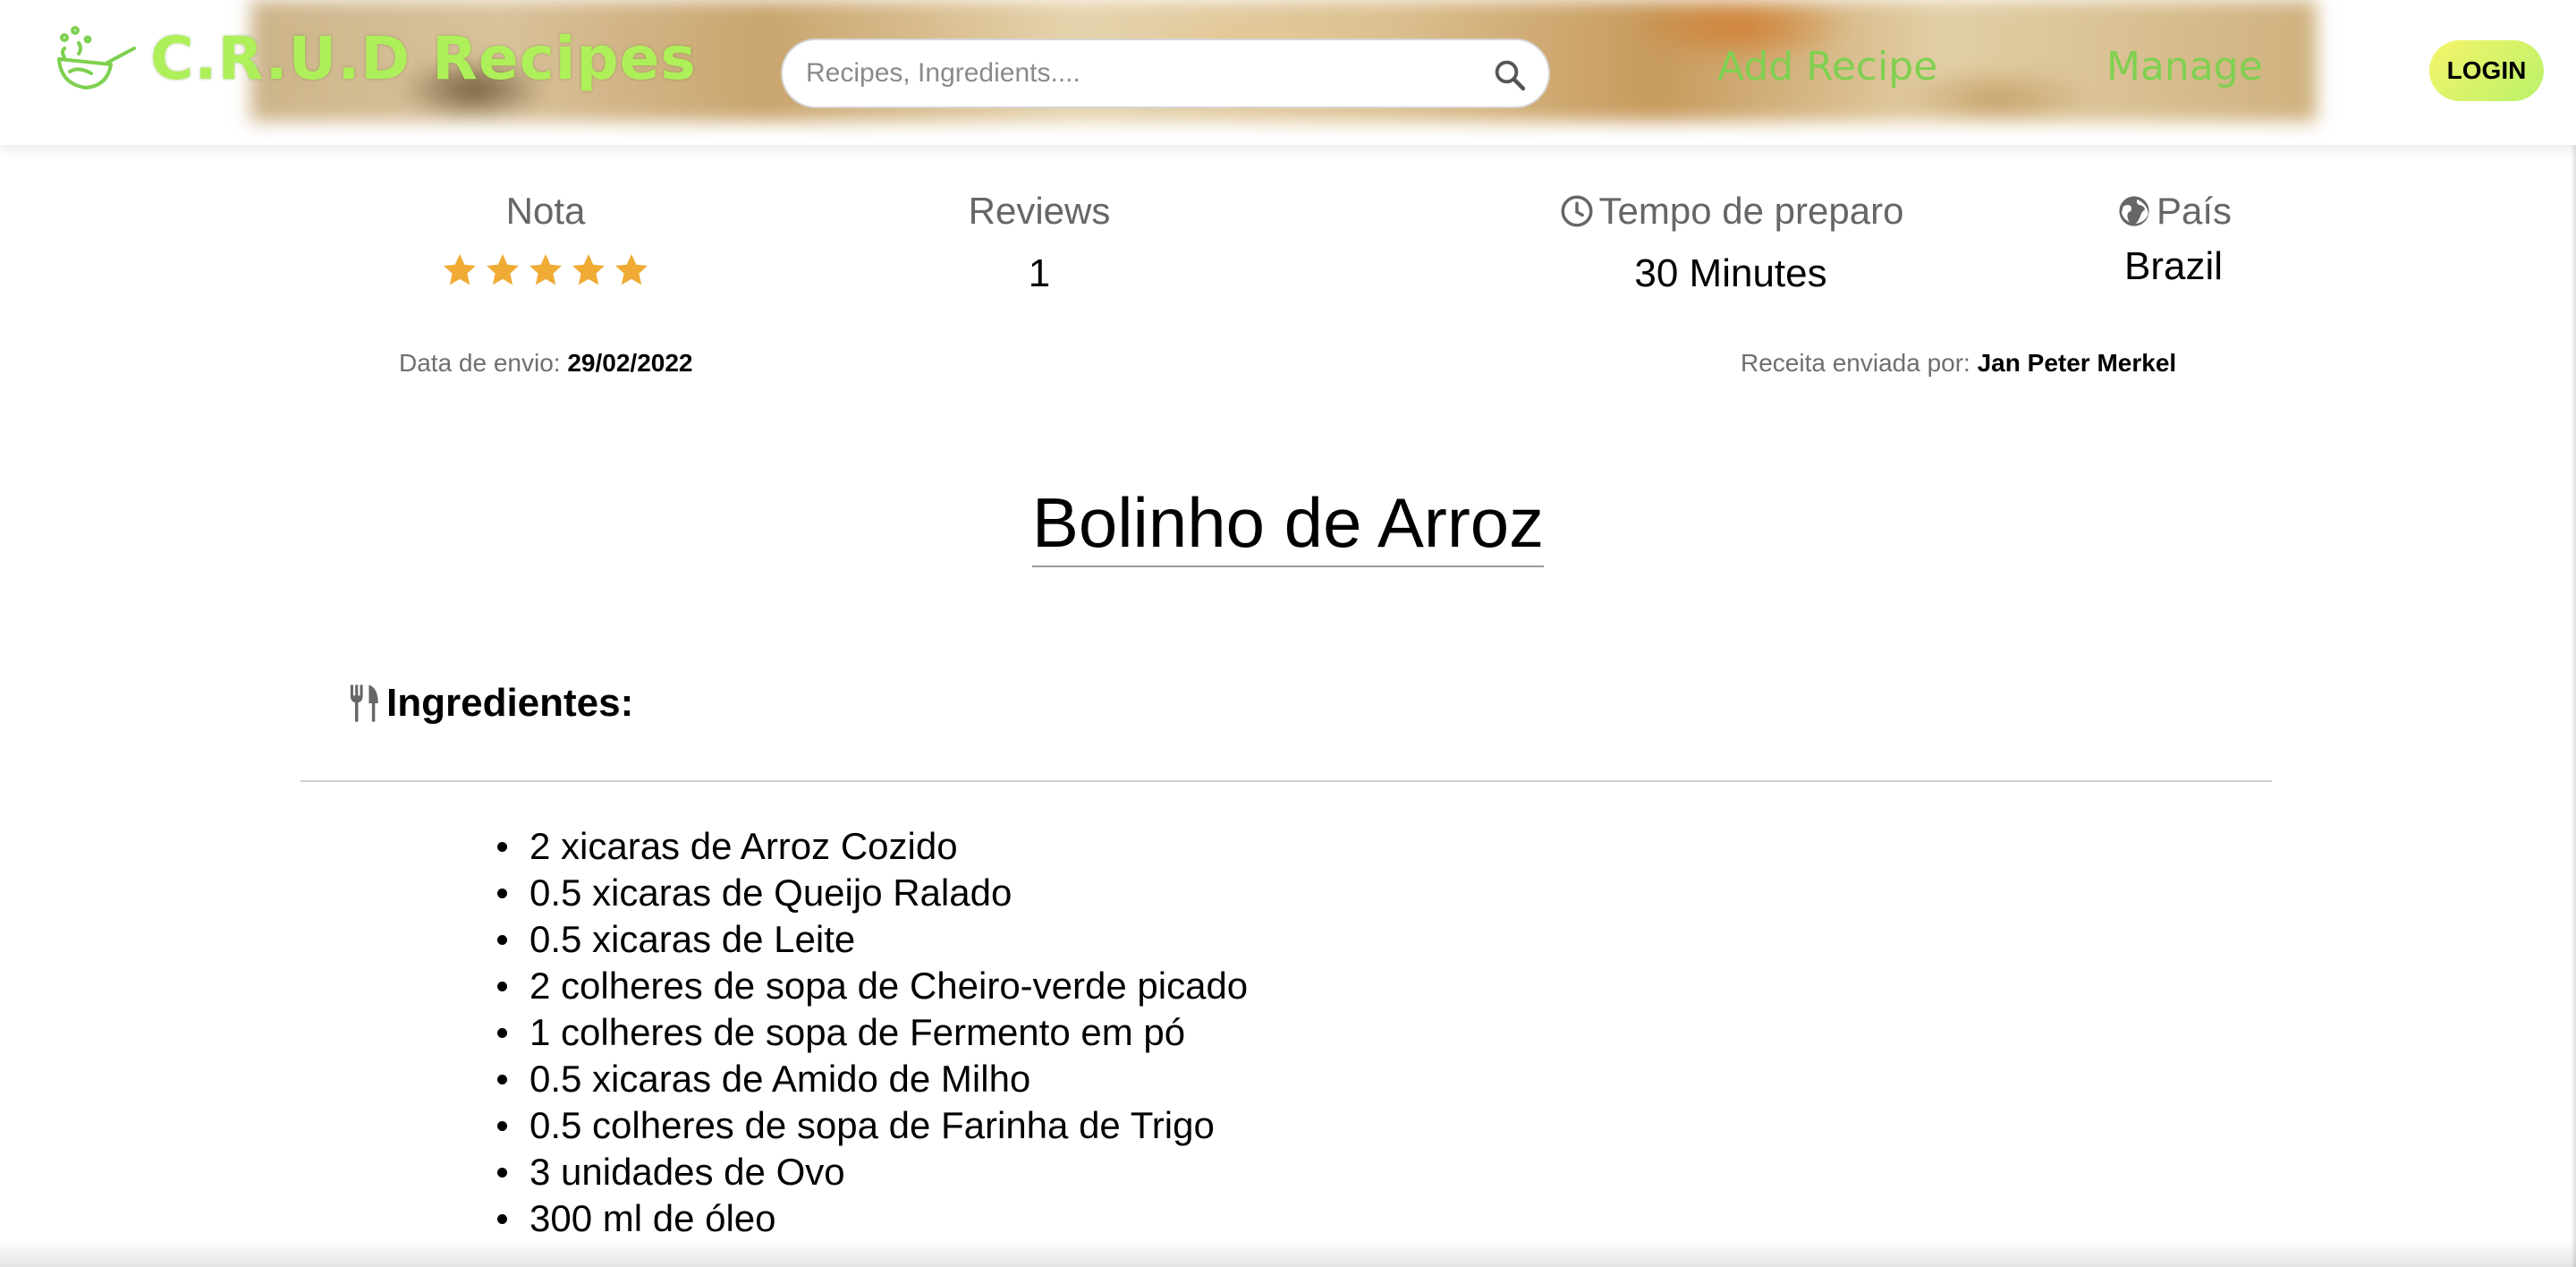 The height and width of the screenshot is (1267, 2576). What do you see at coordinates (2573, 634) in the screenshot?
I see `window-edge-shadow` at bounding box center [2573, 634].